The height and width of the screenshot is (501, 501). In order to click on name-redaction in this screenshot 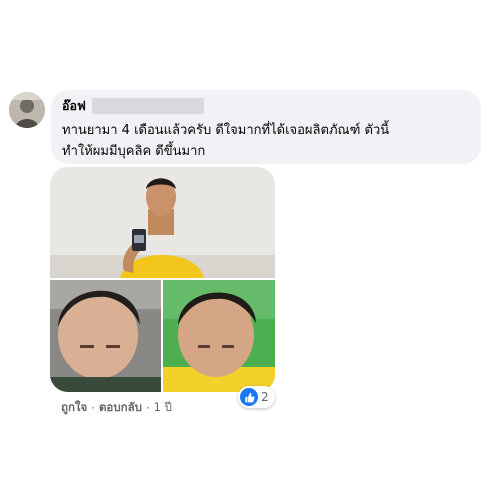, I will do `click(147, 106)`.